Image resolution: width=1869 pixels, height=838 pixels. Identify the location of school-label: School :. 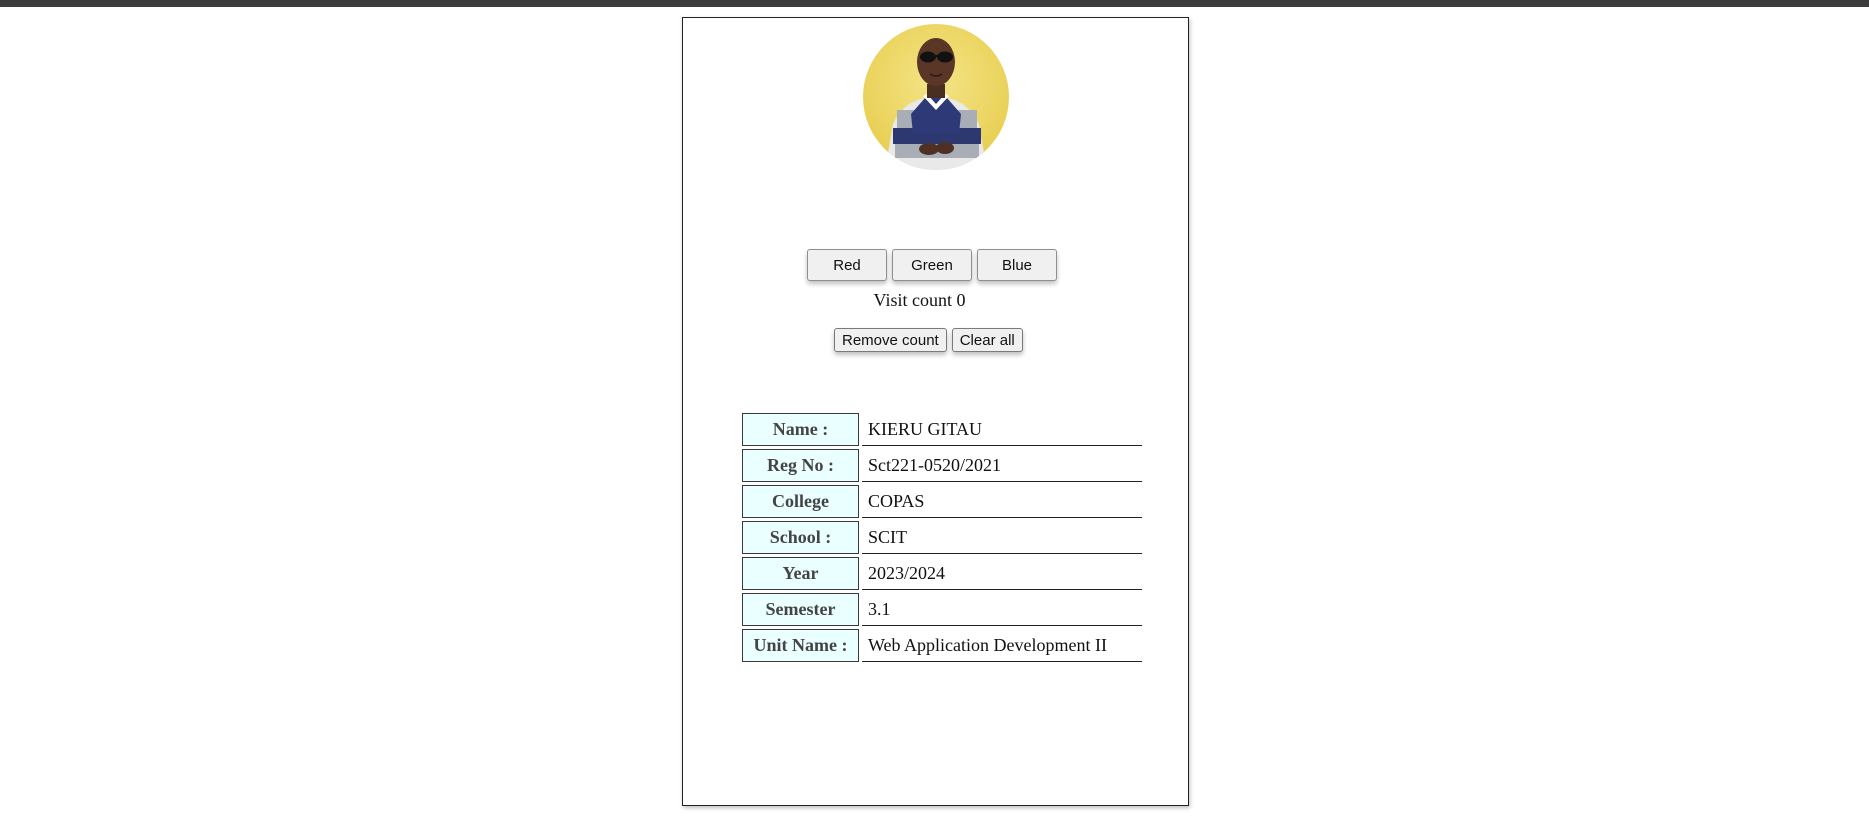
(800, 537).